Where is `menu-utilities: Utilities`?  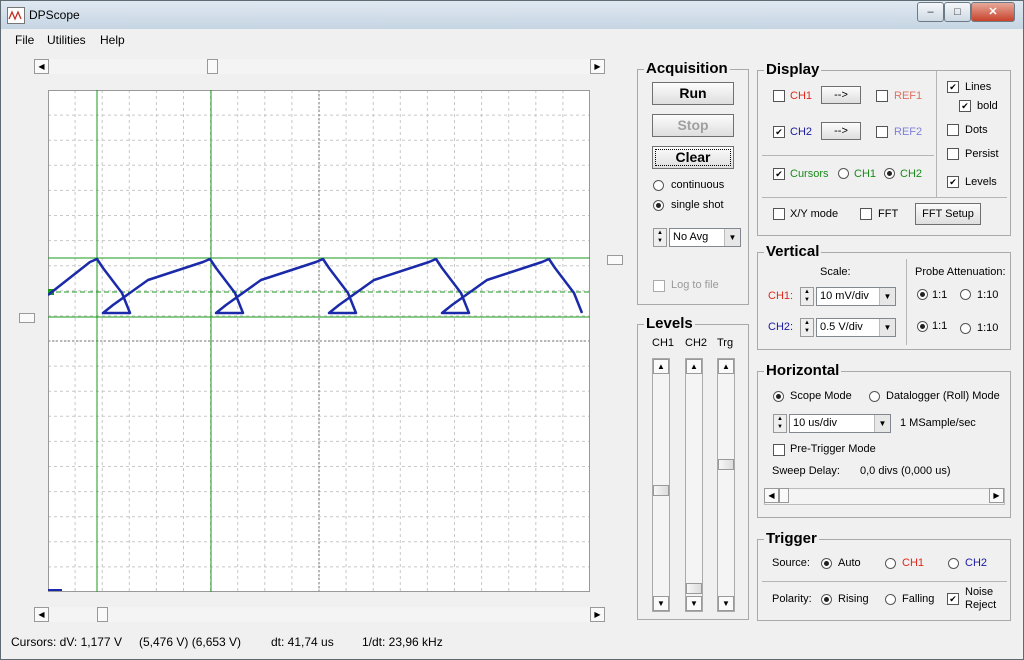 menu-utilities: Utilities is located at coordinates (66, 40).